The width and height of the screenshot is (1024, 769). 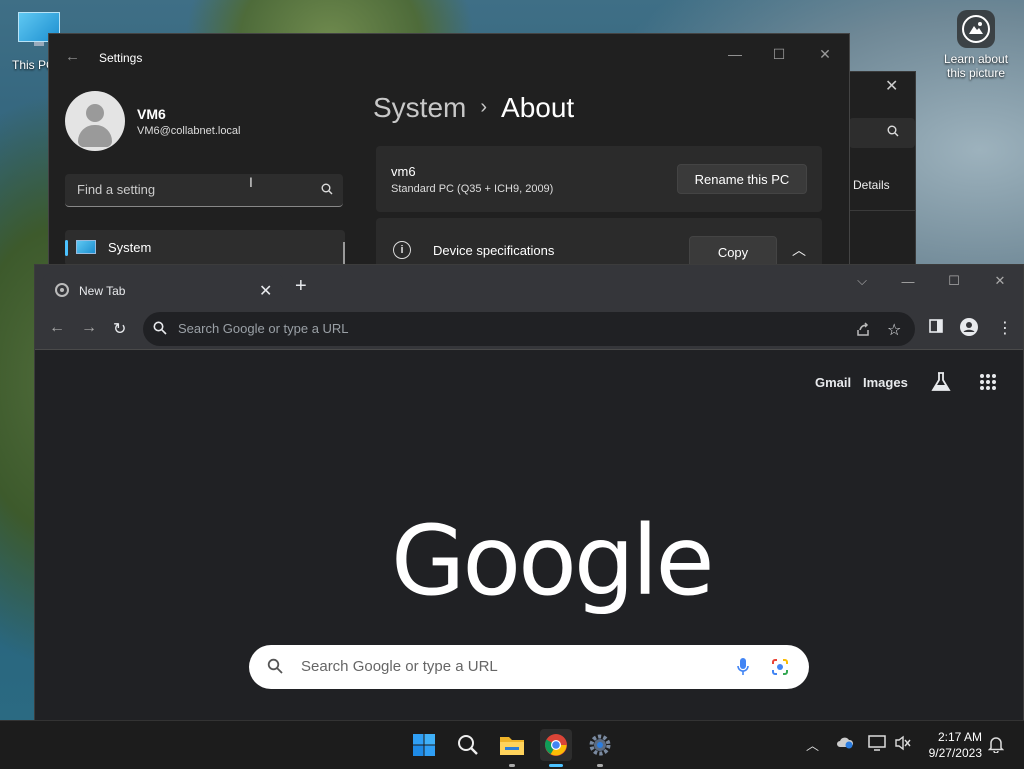 I want to click on forward-arrow-icon: →, so click(x=89, y=328).